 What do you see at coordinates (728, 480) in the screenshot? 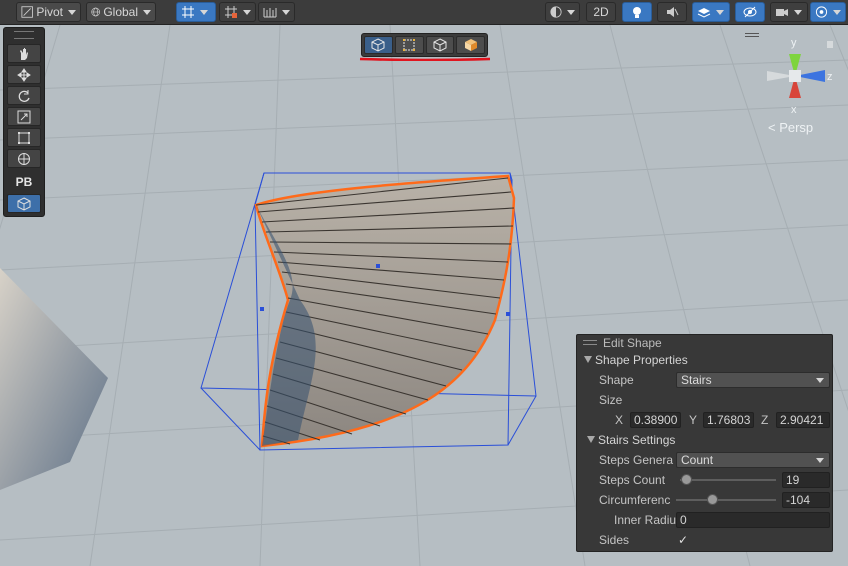
I see `steps-count-slider-track` at bounding box center [728, 480].